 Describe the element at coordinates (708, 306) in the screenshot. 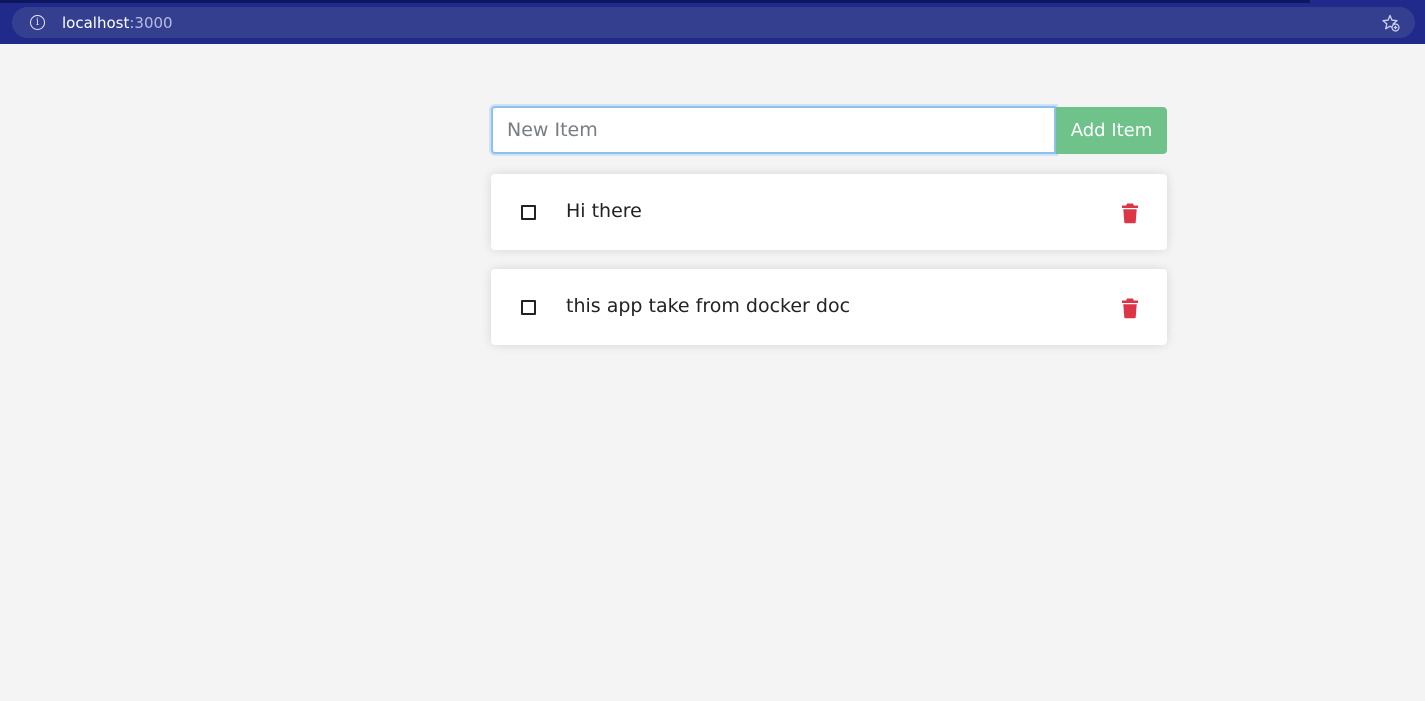

I see `todo-item-text: this app take from docker doc` at that location.